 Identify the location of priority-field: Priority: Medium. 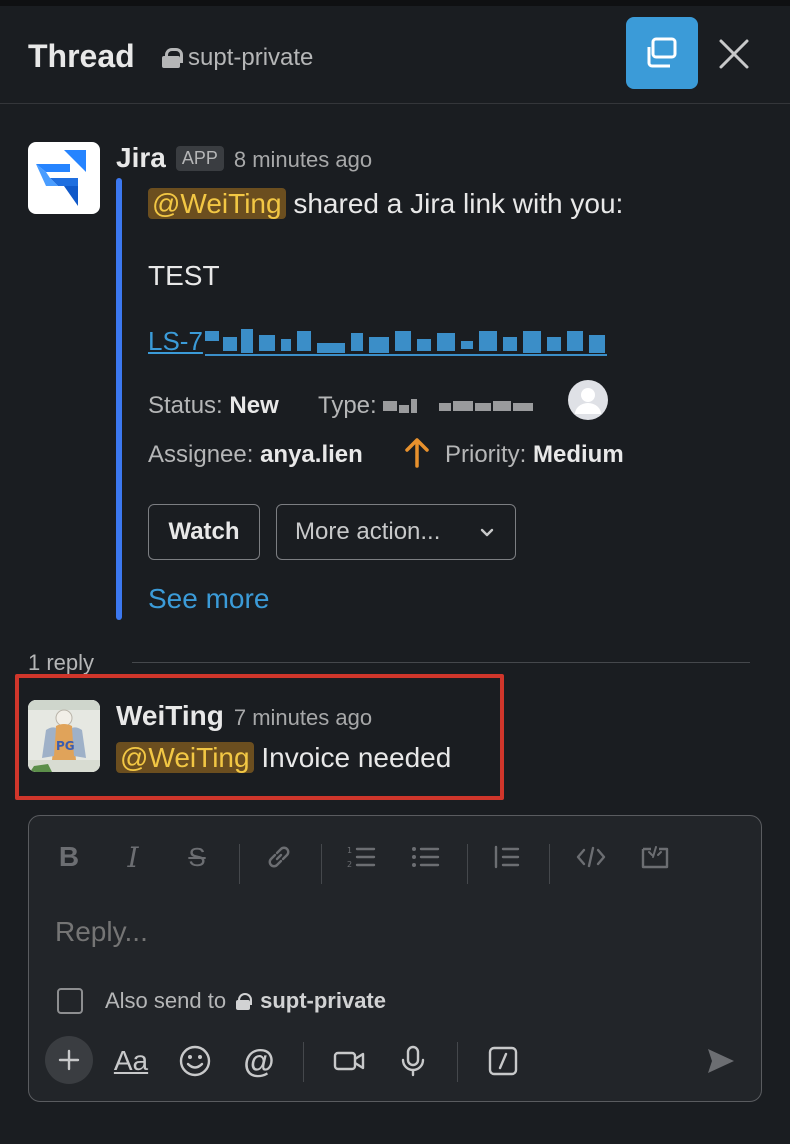
(534, 455).